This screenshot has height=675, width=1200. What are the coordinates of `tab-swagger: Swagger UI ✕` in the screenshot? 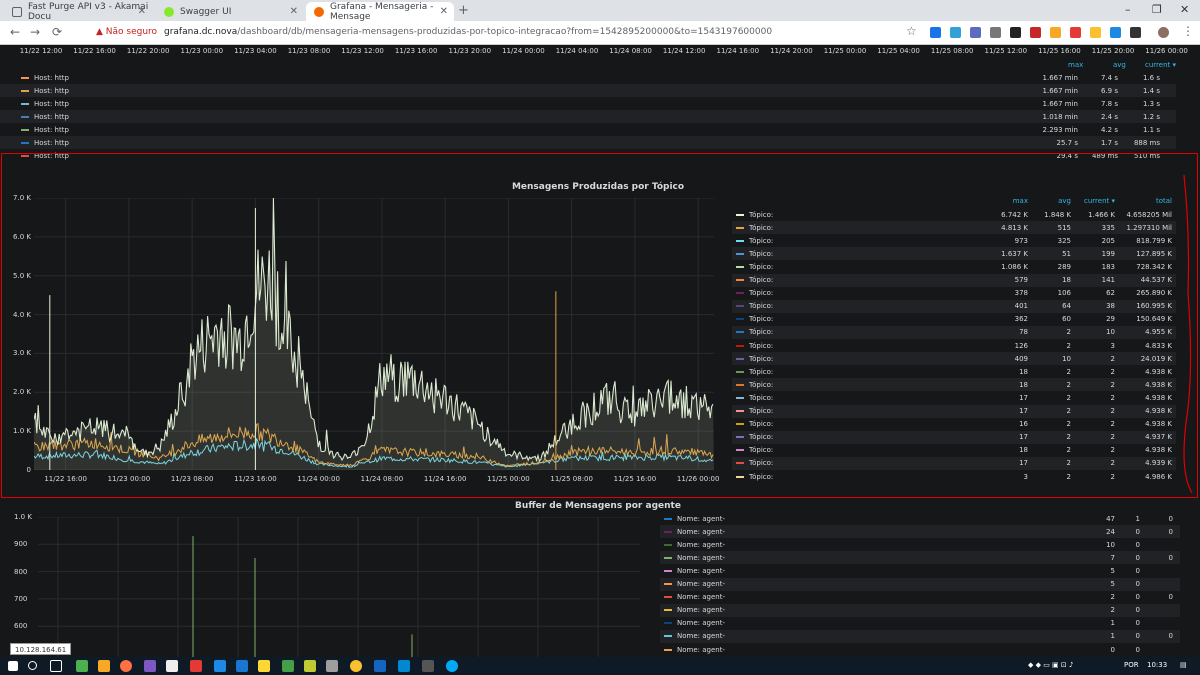 It's located at (230, 11).